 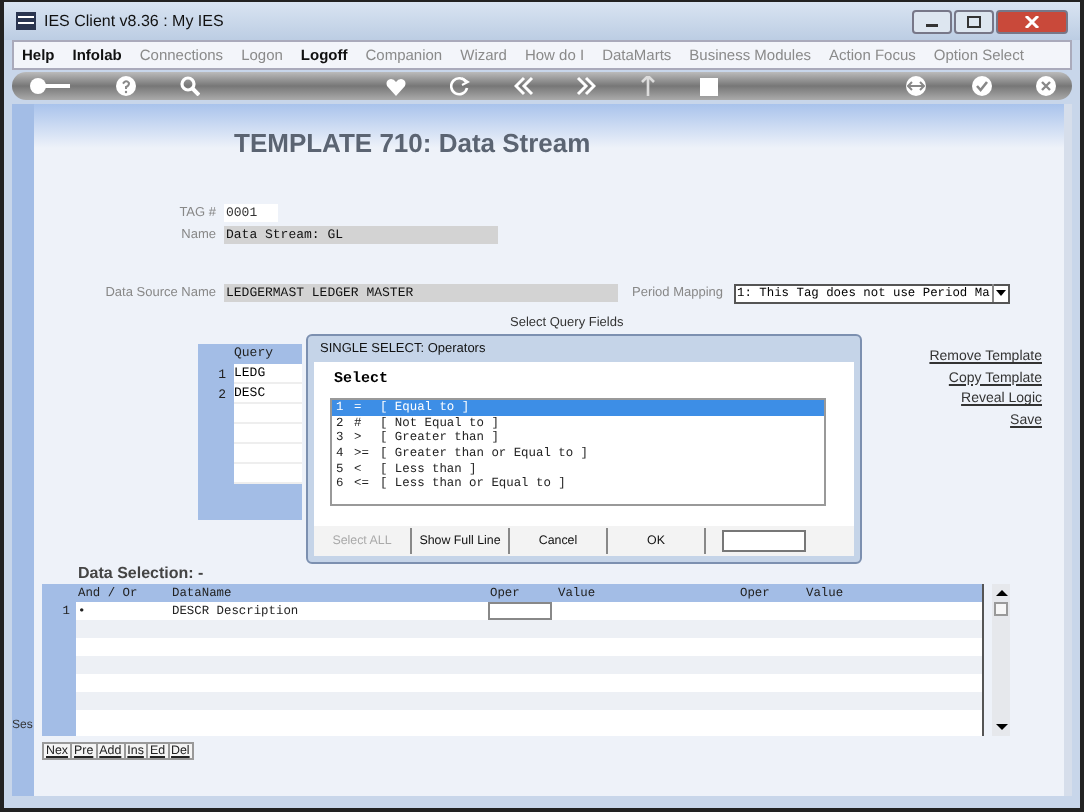 I want to click on key-icon, so click(x=50, y=86).